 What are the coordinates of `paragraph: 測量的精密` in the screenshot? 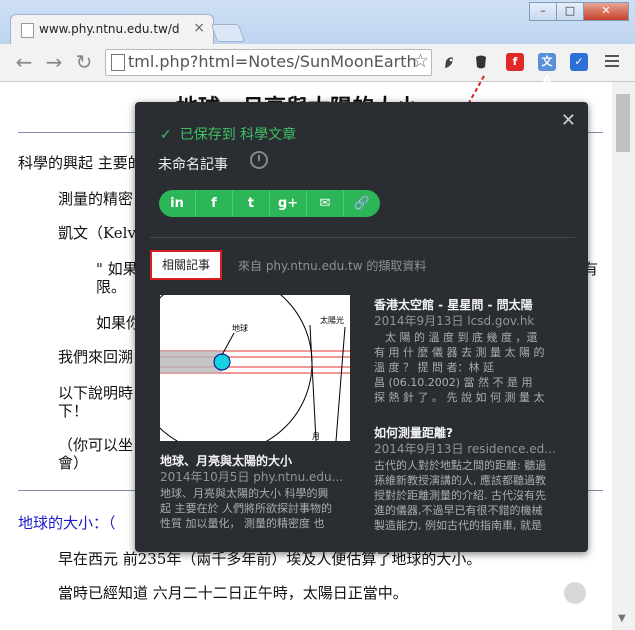 It's located at (96, 199).